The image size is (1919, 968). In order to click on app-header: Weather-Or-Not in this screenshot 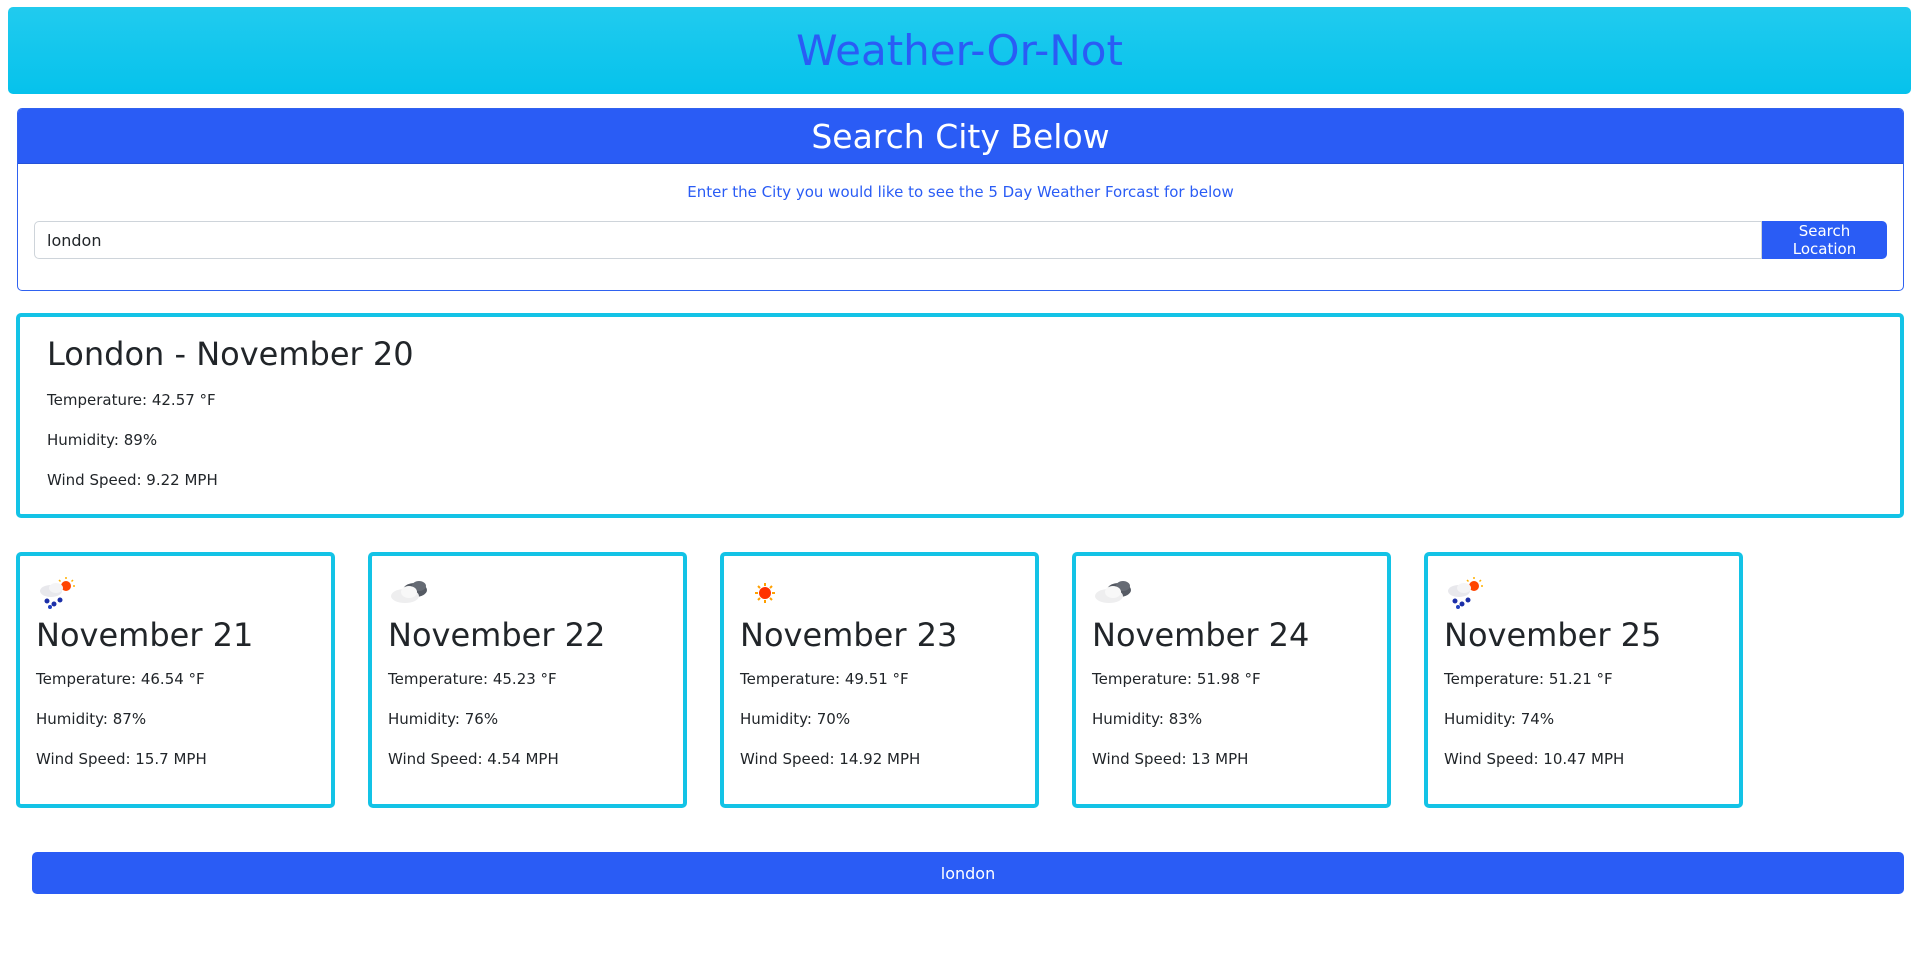, I will do `click(959, 50)`.